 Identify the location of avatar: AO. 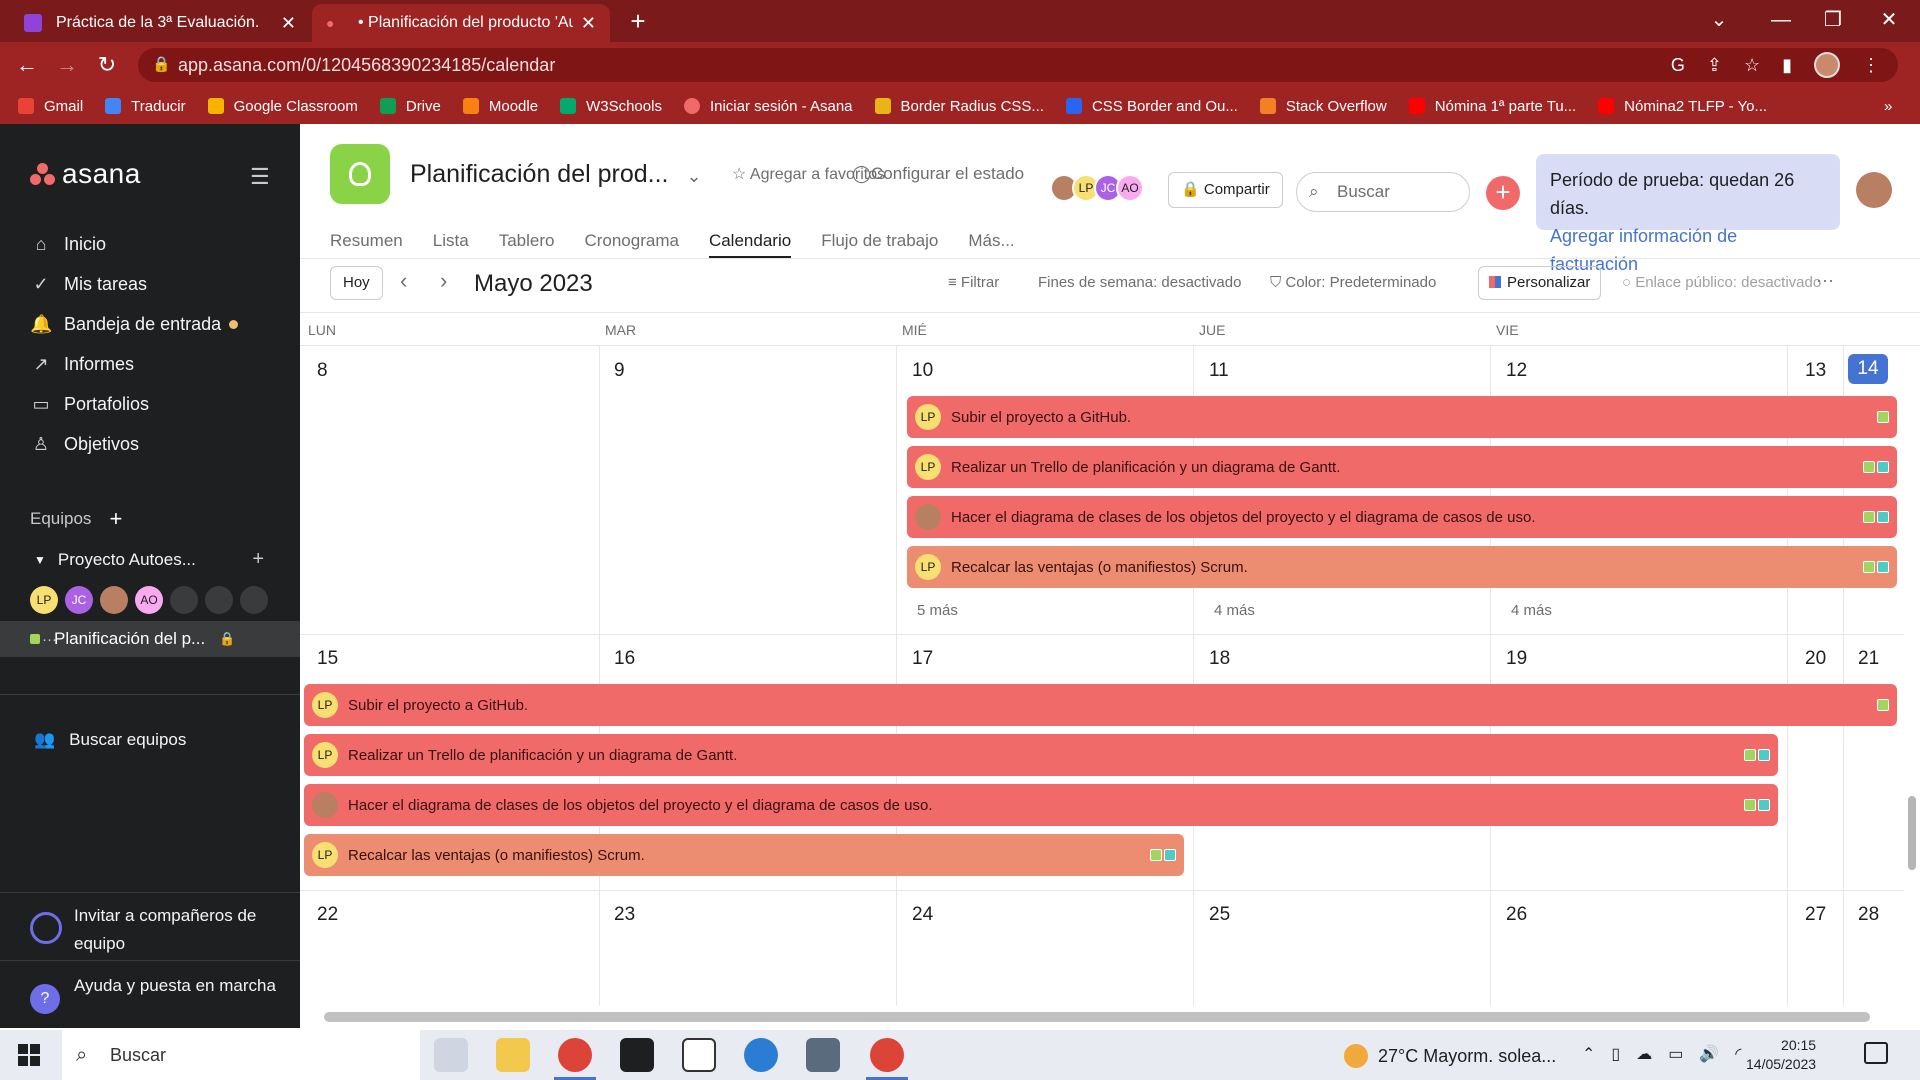
(149, 600).